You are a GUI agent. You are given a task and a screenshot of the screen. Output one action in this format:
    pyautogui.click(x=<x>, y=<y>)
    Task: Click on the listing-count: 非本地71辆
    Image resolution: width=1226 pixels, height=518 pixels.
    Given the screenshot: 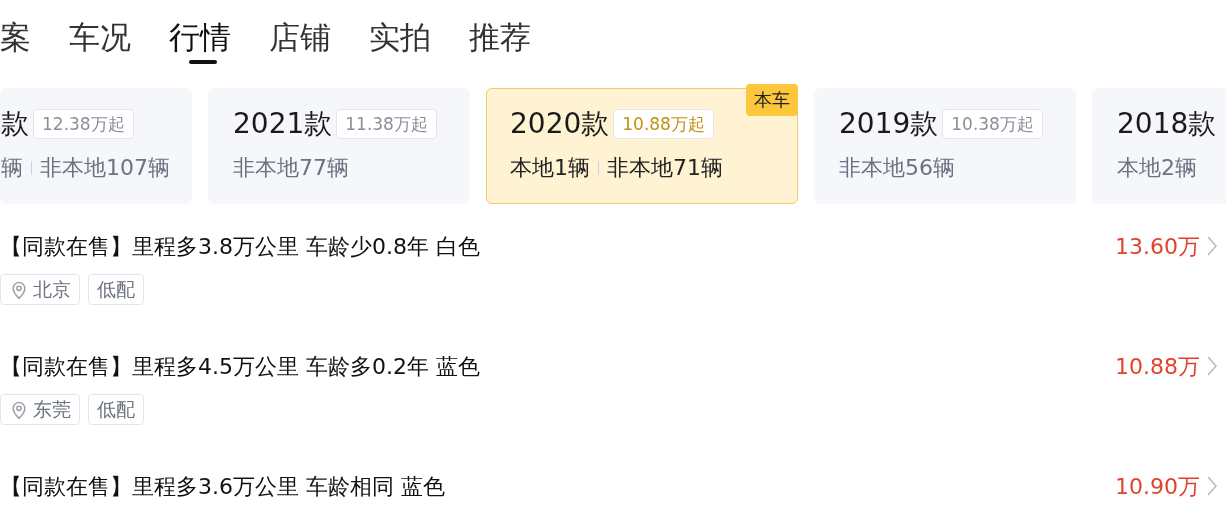 What is the action you would take?
    pyautogui.click(x=665, y=168)
    